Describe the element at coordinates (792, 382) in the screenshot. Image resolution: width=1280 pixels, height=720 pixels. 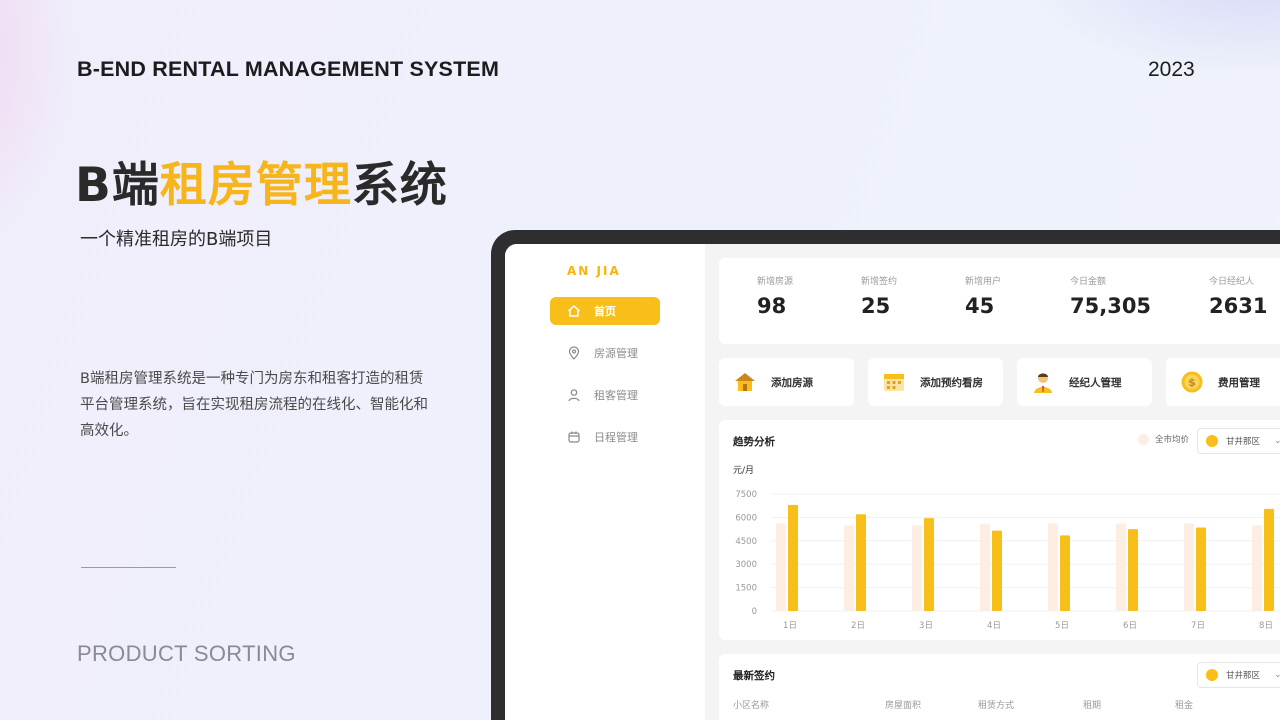
I see `quick-action-label: 添加房源` at that location.